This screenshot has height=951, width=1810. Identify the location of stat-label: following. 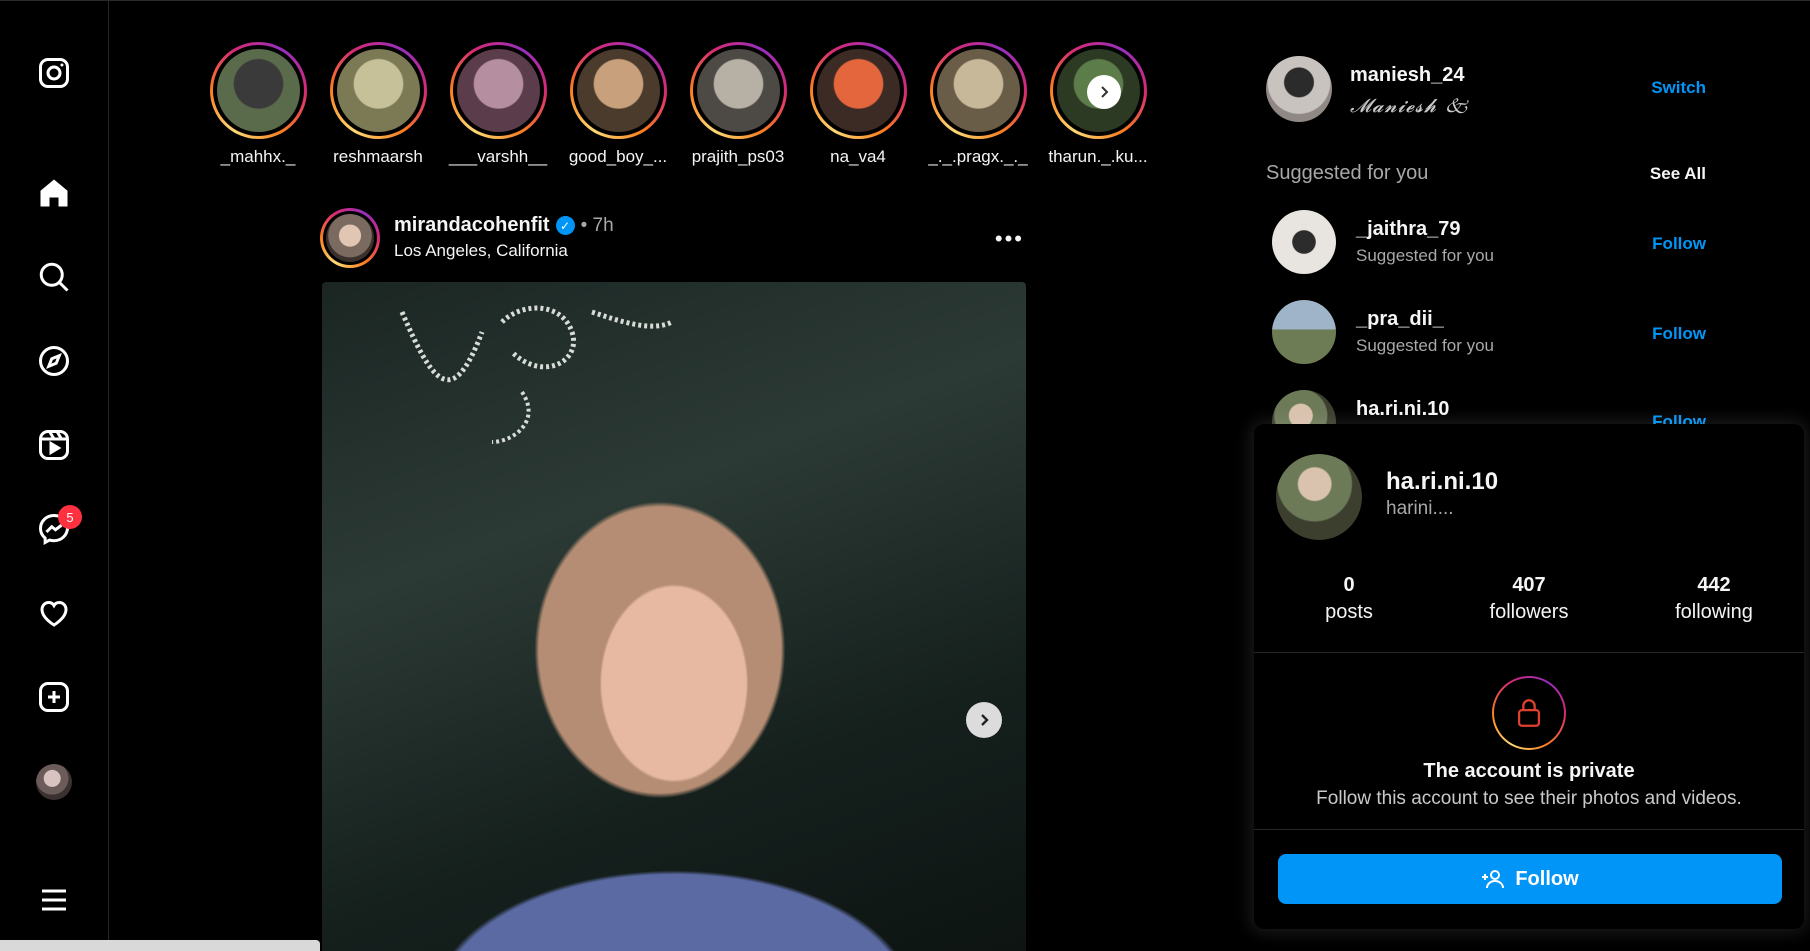
(1714, 612).